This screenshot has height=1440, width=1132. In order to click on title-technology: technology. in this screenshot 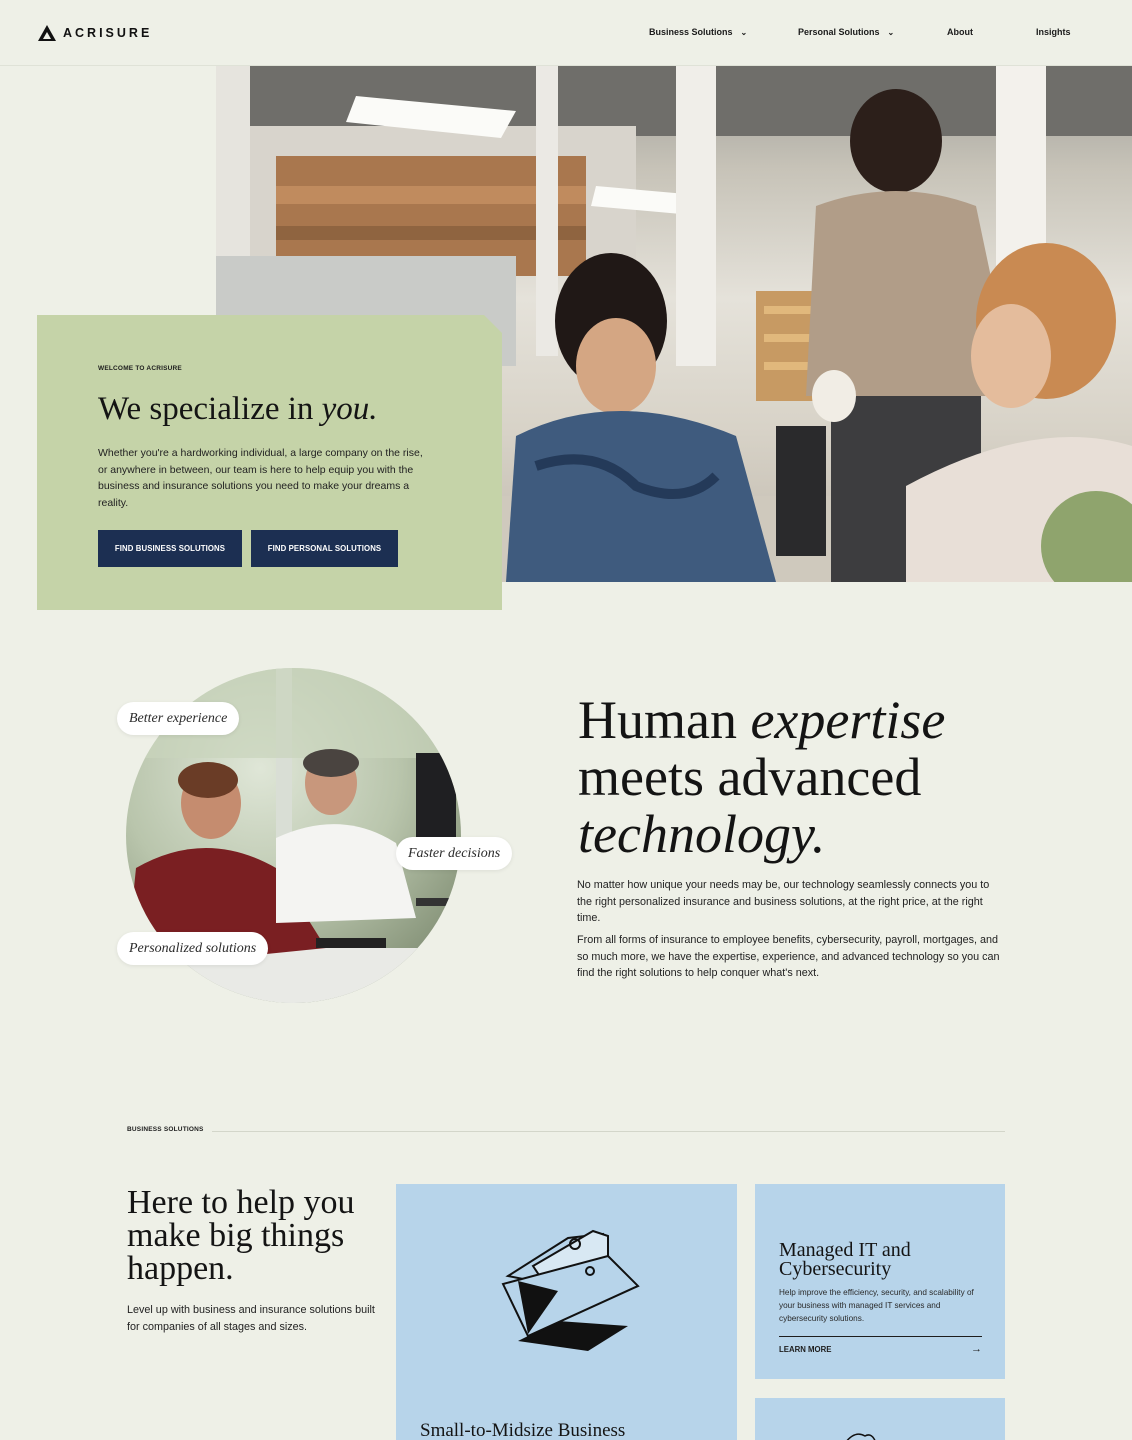, I will do `click(702, 834)`.